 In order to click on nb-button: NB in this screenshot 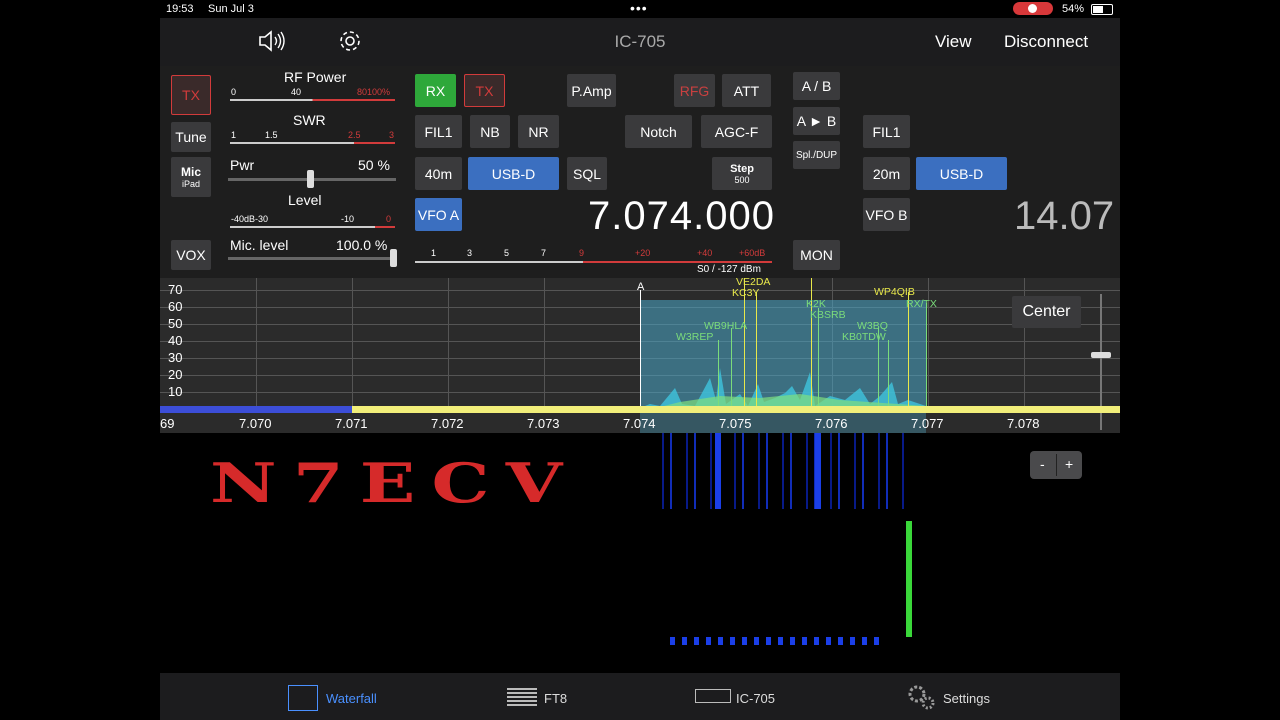, I will do `click(490, 131)`.